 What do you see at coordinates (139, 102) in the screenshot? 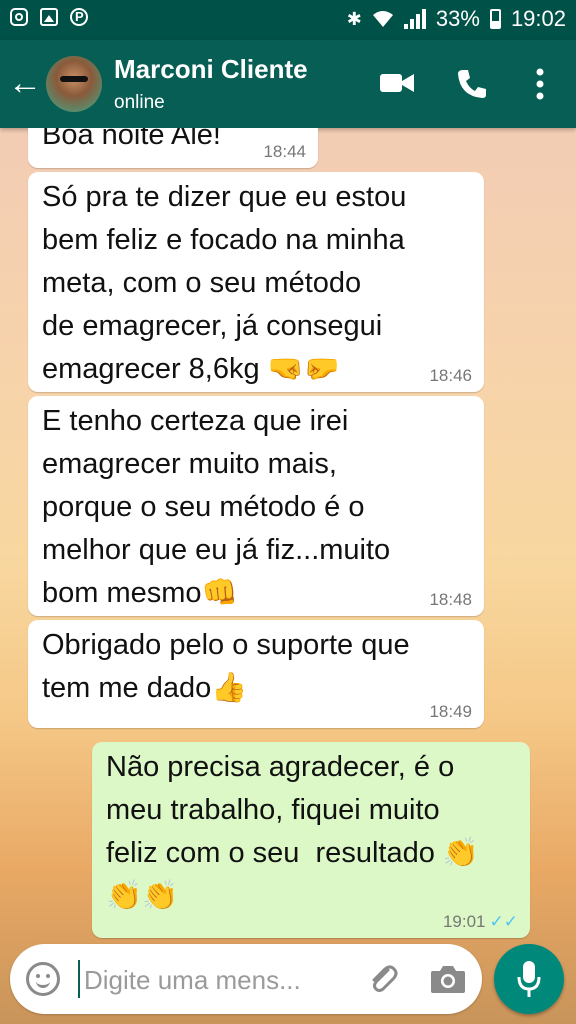
I see `contact-status: online` at bounding box center [139, 102].